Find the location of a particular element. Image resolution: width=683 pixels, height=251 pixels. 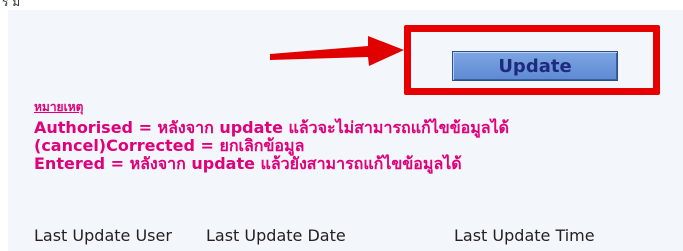

red-arrow-annotation is located at coordinates (337, 51).